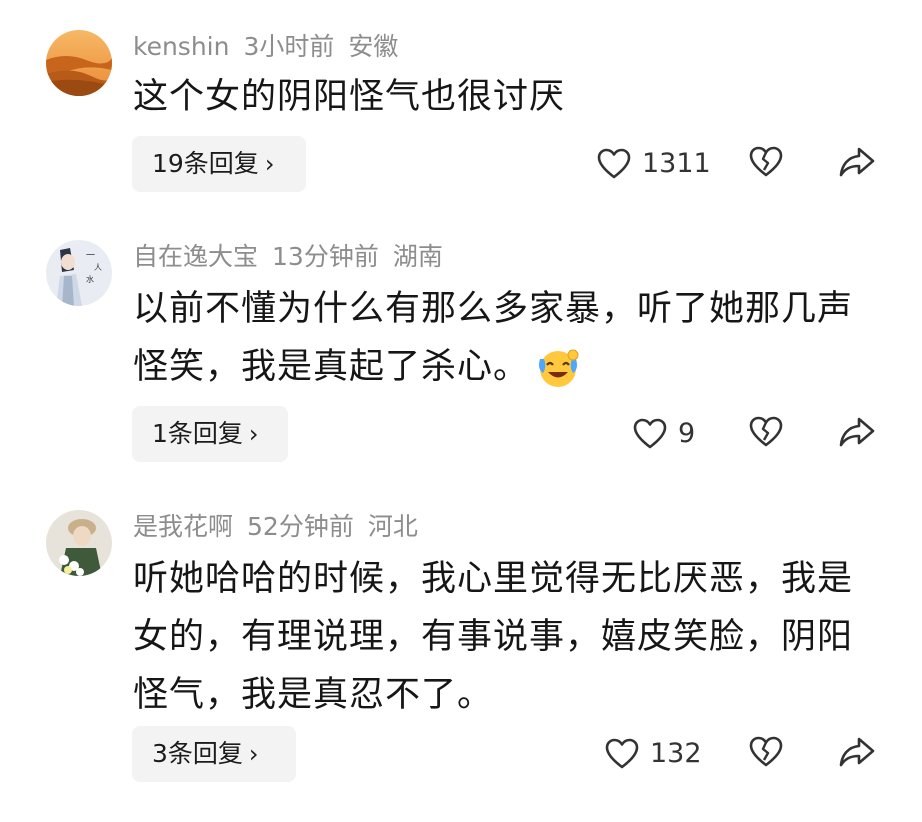 This screenshot has width=922, height=822. Describe the element at coordinates (98, 267) in the screenshot. I see `svg-text: 人` at that location.